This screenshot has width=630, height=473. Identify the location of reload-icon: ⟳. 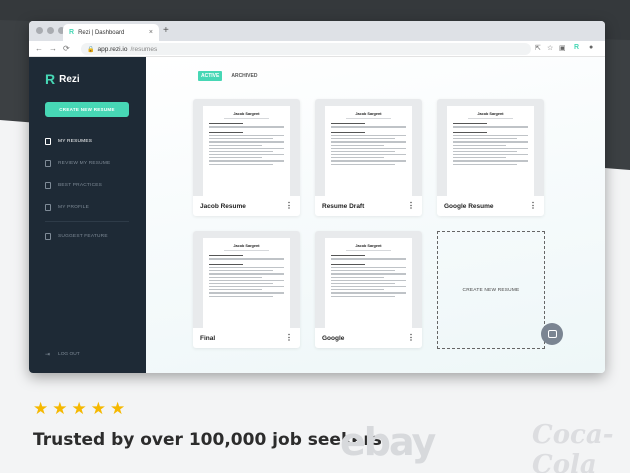
(66, 48).